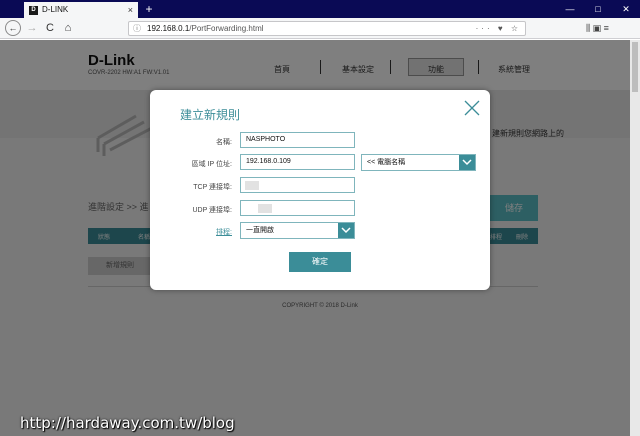  Describe the element at coordinates (597, 28) in the screenshot. I see `library-sidebar-menu-icon: ⫼ ▣ ≡` at that location.